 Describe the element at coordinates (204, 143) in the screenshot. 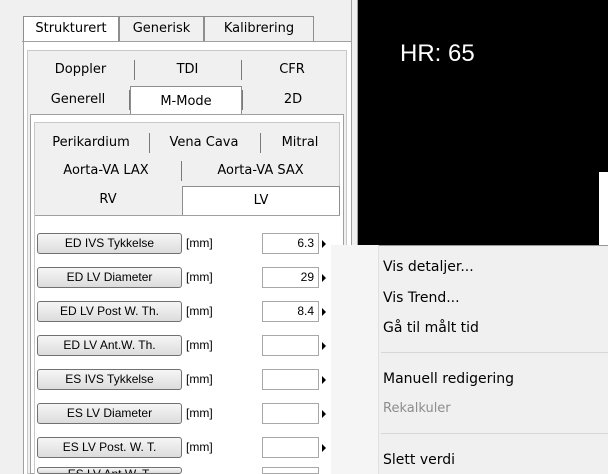

I see `tab-vena-cava: Vena Cava` at that location.